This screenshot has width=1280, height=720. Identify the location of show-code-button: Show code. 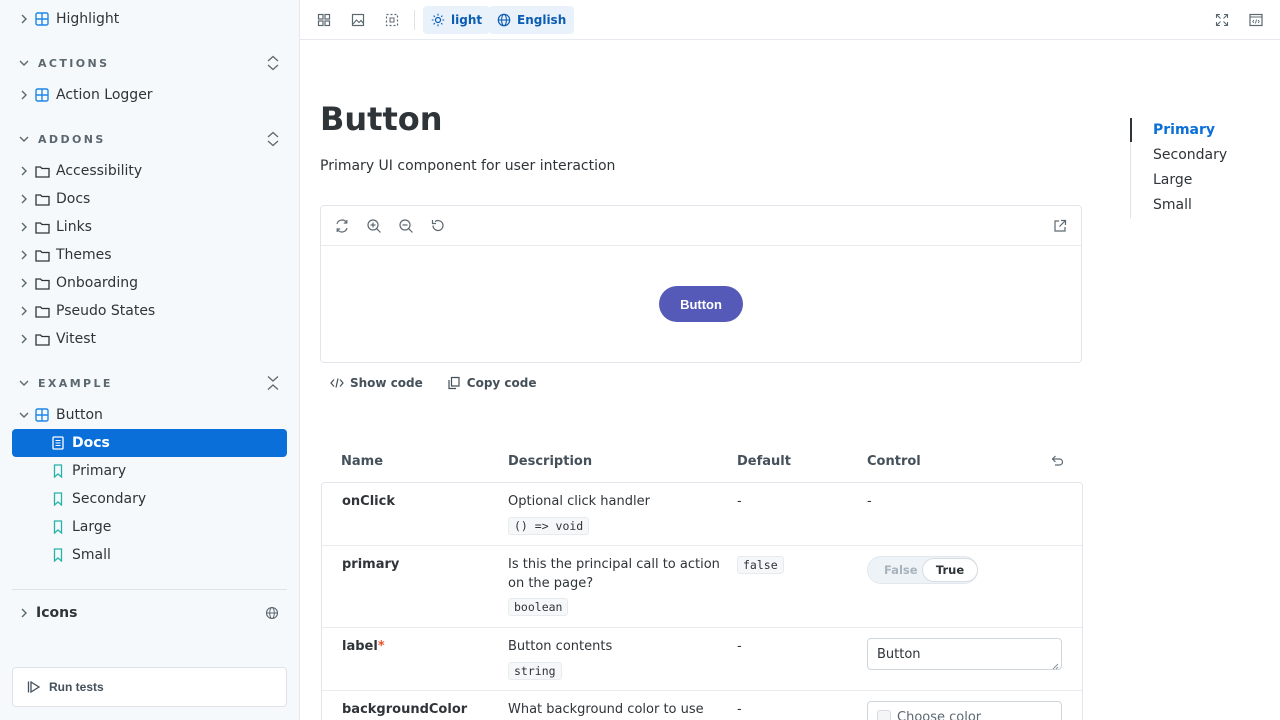
(376, 383).